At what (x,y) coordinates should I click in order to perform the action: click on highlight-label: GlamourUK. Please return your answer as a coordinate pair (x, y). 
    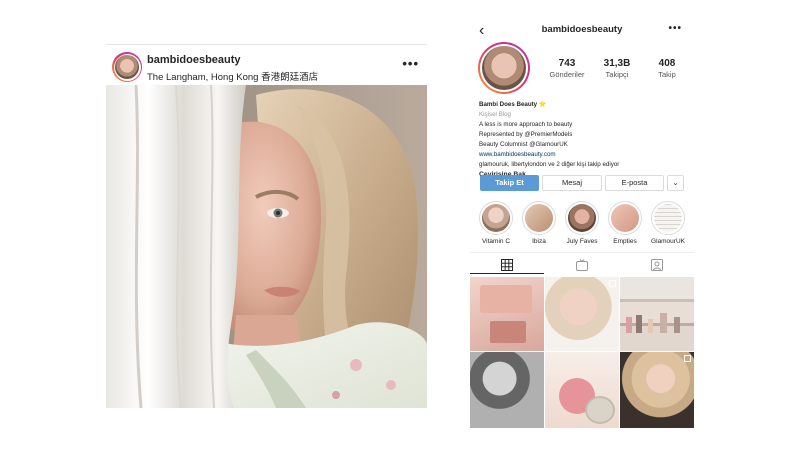
    Looking at the image, I should click on (668, 241).